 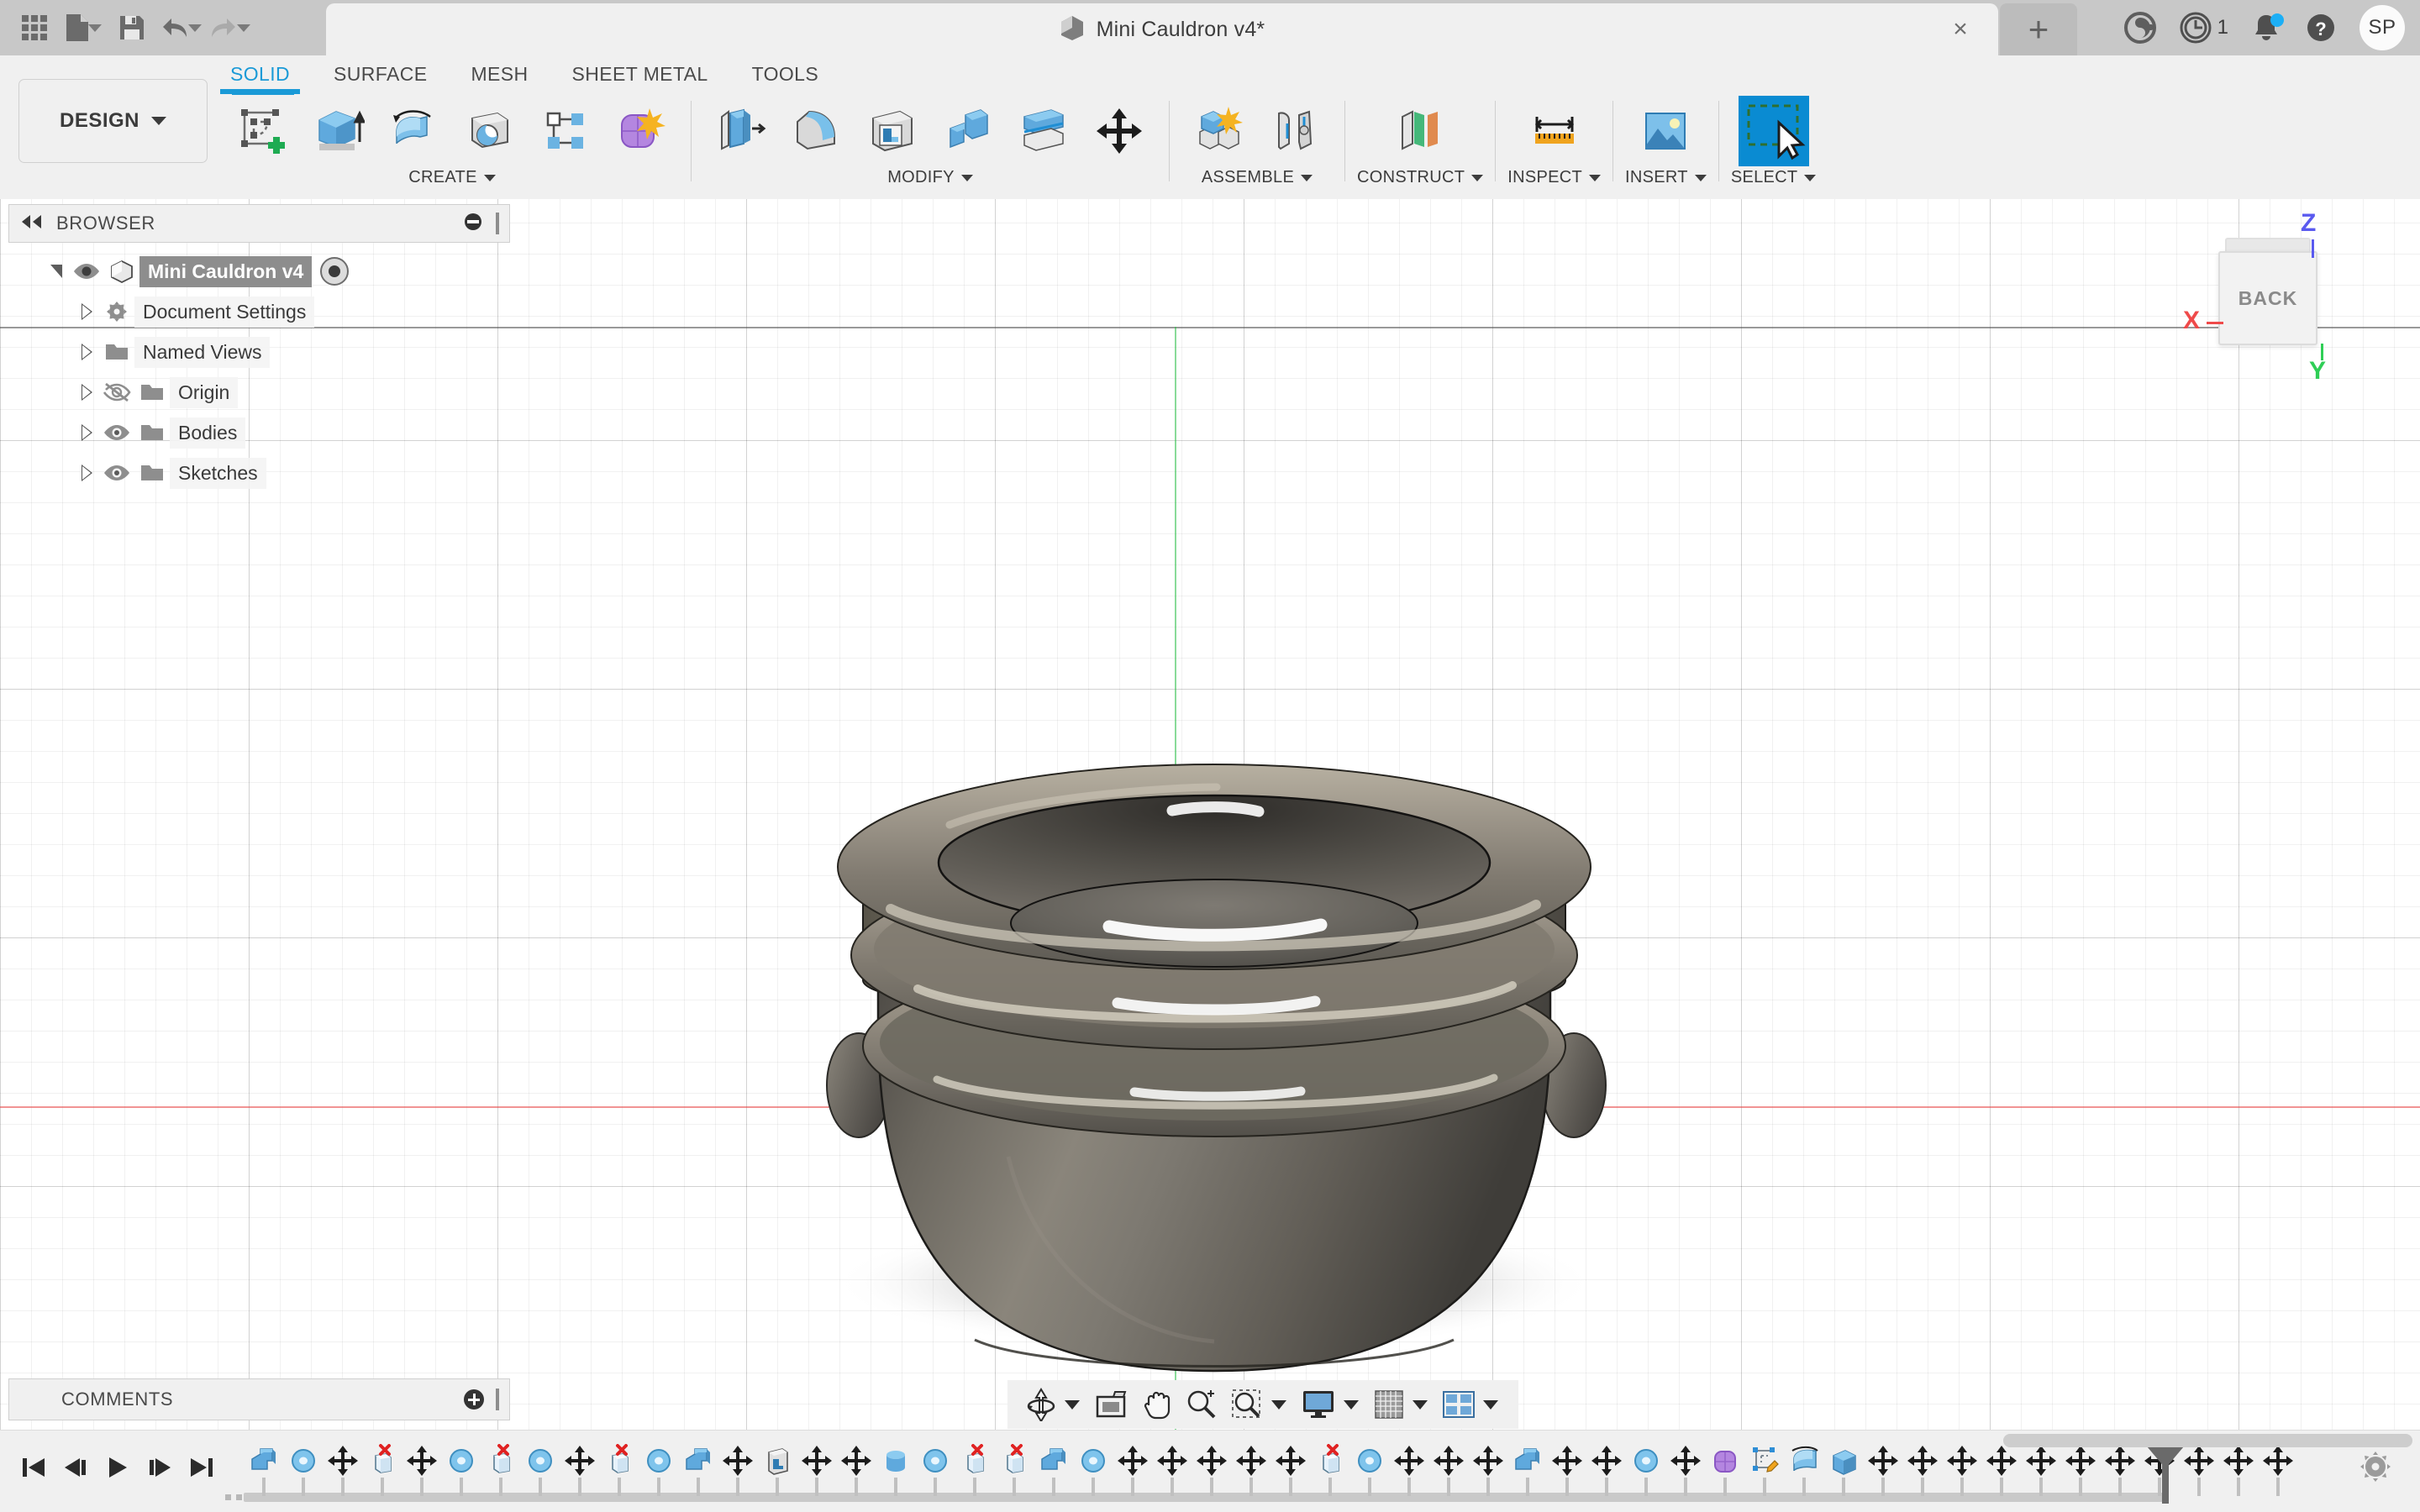 What do you see at coordinates (1420, 177) in the screenshot?
I see `panel-label-construct: CONSTRUCT` at bounding box center [1420, 177].